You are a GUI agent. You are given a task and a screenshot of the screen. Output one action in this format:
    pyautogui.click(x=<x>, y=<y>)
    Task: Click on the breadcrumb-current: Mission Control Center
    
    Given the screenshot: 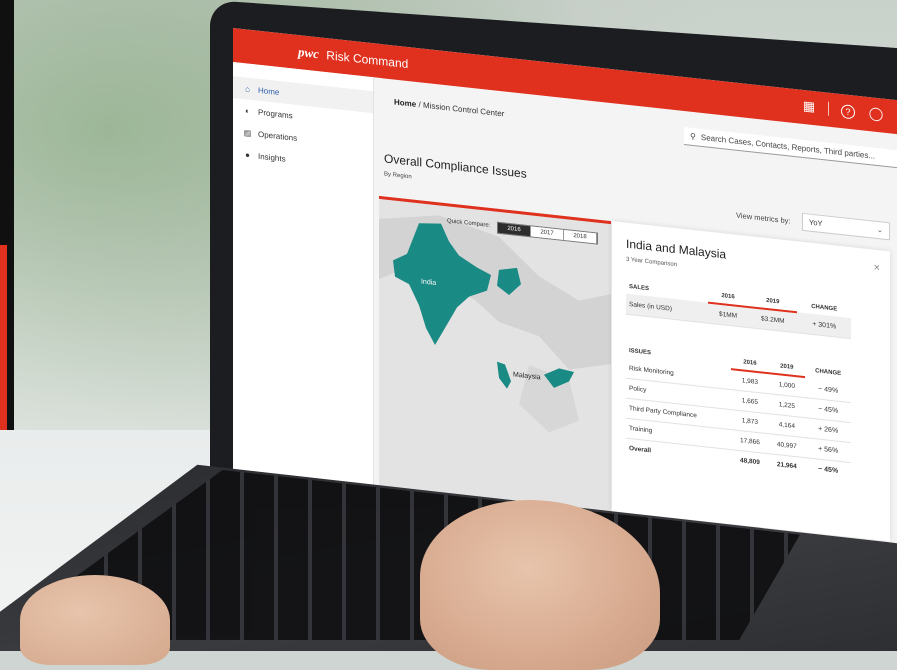 What is the action you would take?
    pyautogui.click(x=463, y=109)
    